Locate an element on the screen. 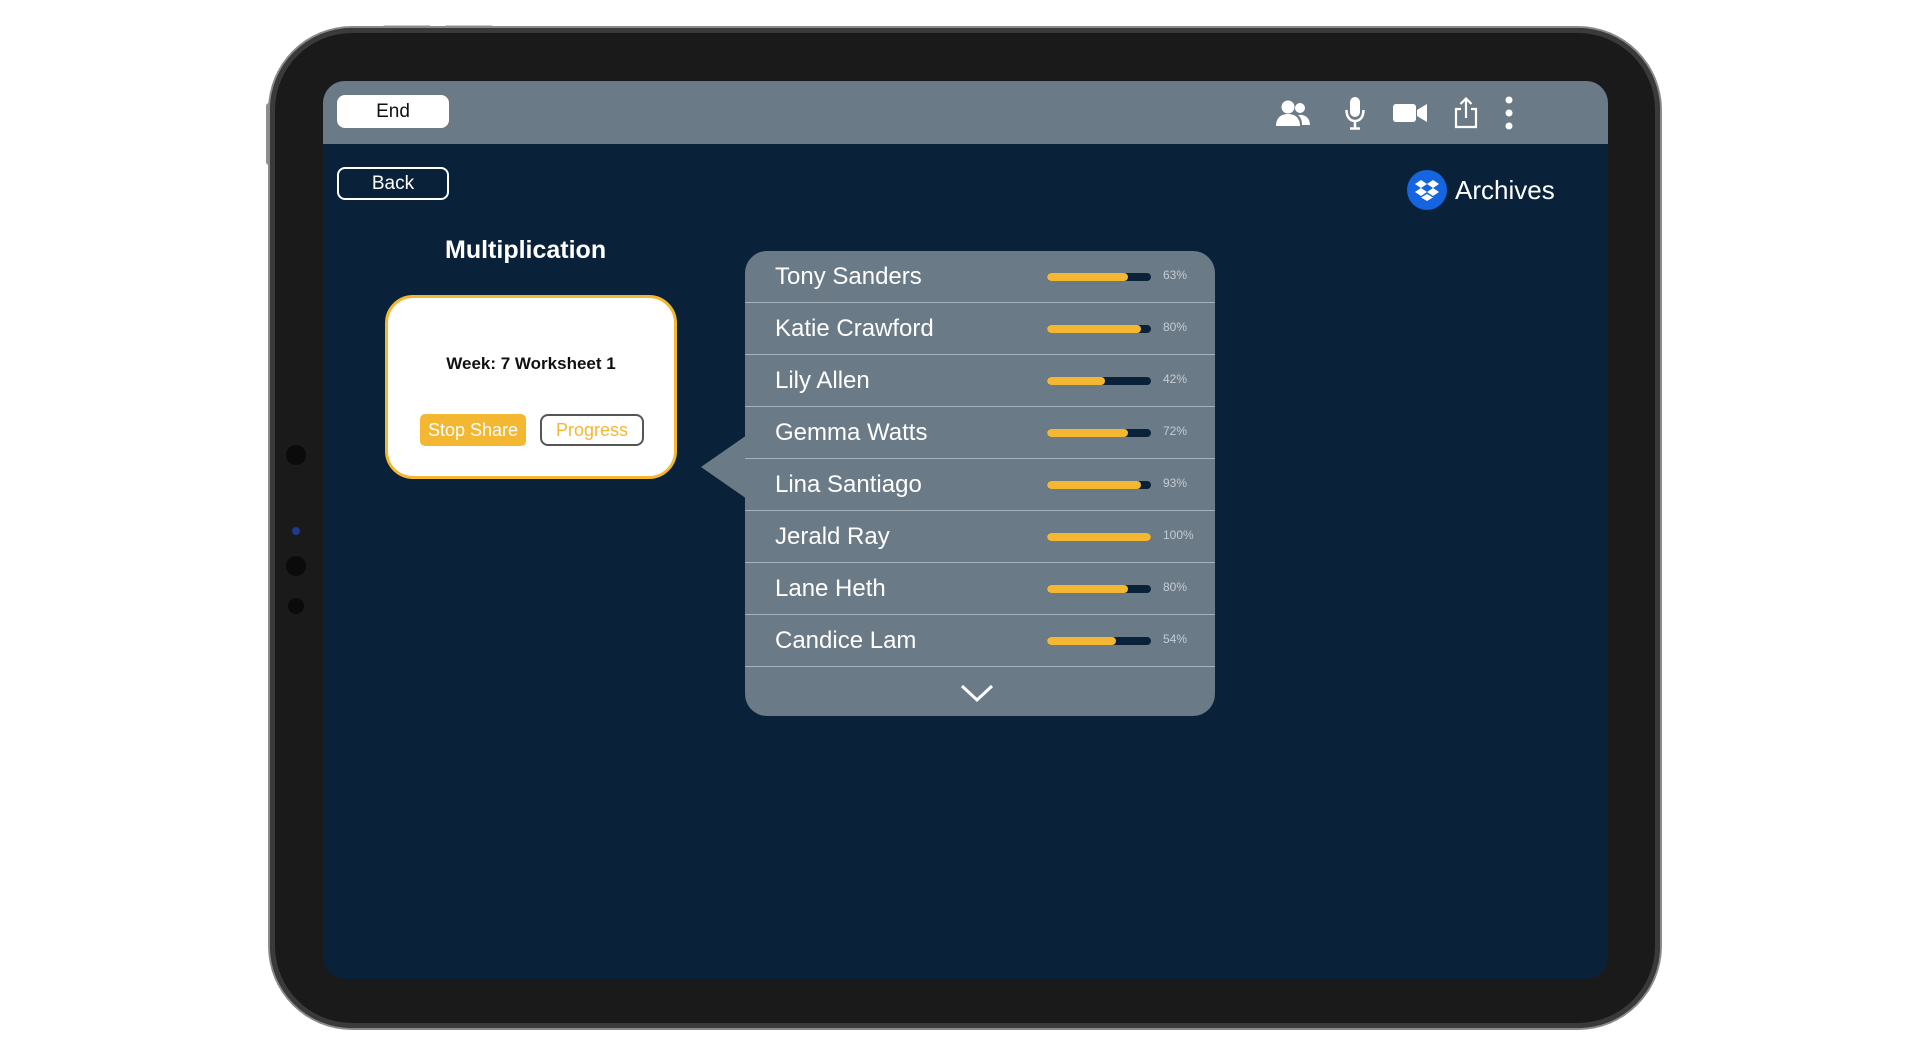 The width and height of the screenshot is (1920, 1052). student-row: Lina Santiago 93% is located at coordinates (980, 485).